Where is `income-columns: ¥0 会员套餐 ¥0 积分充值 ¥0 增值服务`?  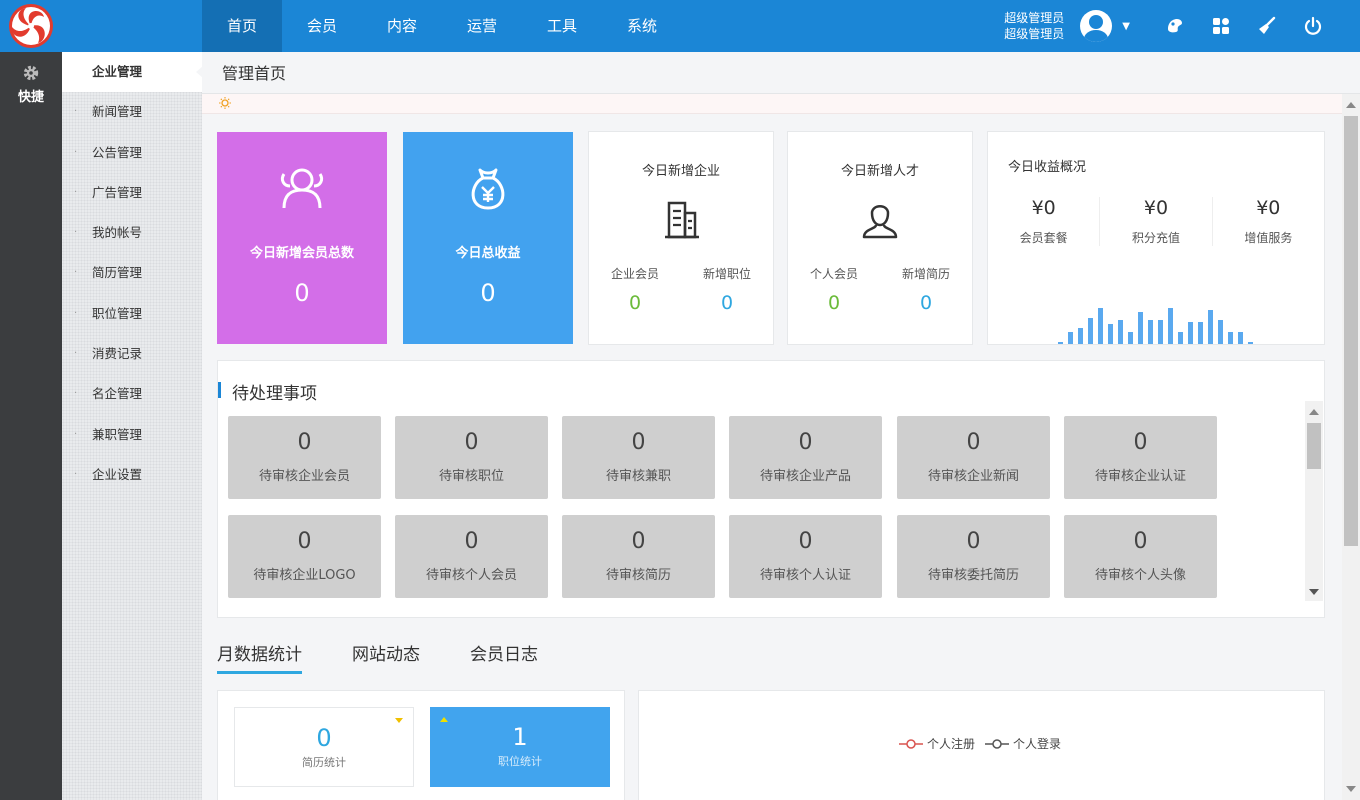
income-columns: ¥0 会员套餐 ¥0 积分充值 ¥0 增值服务 is located at coordinates (1156, 221).